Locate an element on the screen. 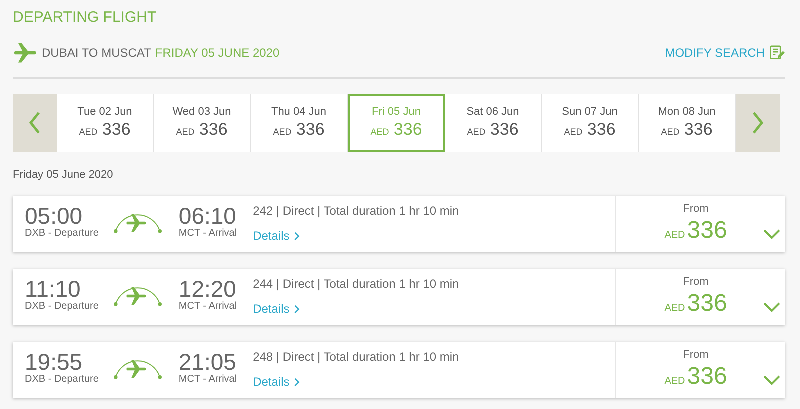  route-text: DUBAI TO MUSCAT is located at coordinates (97, 53).